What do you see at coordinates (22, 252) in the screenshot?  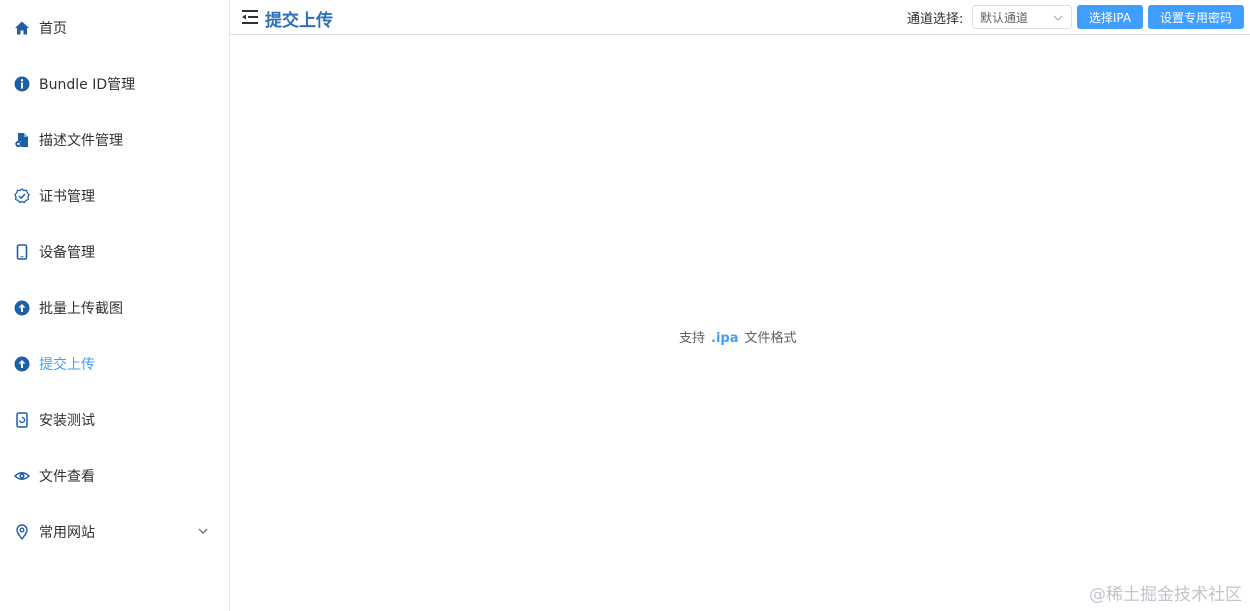 I see `phone-icon` at bounding box center [22, 252].